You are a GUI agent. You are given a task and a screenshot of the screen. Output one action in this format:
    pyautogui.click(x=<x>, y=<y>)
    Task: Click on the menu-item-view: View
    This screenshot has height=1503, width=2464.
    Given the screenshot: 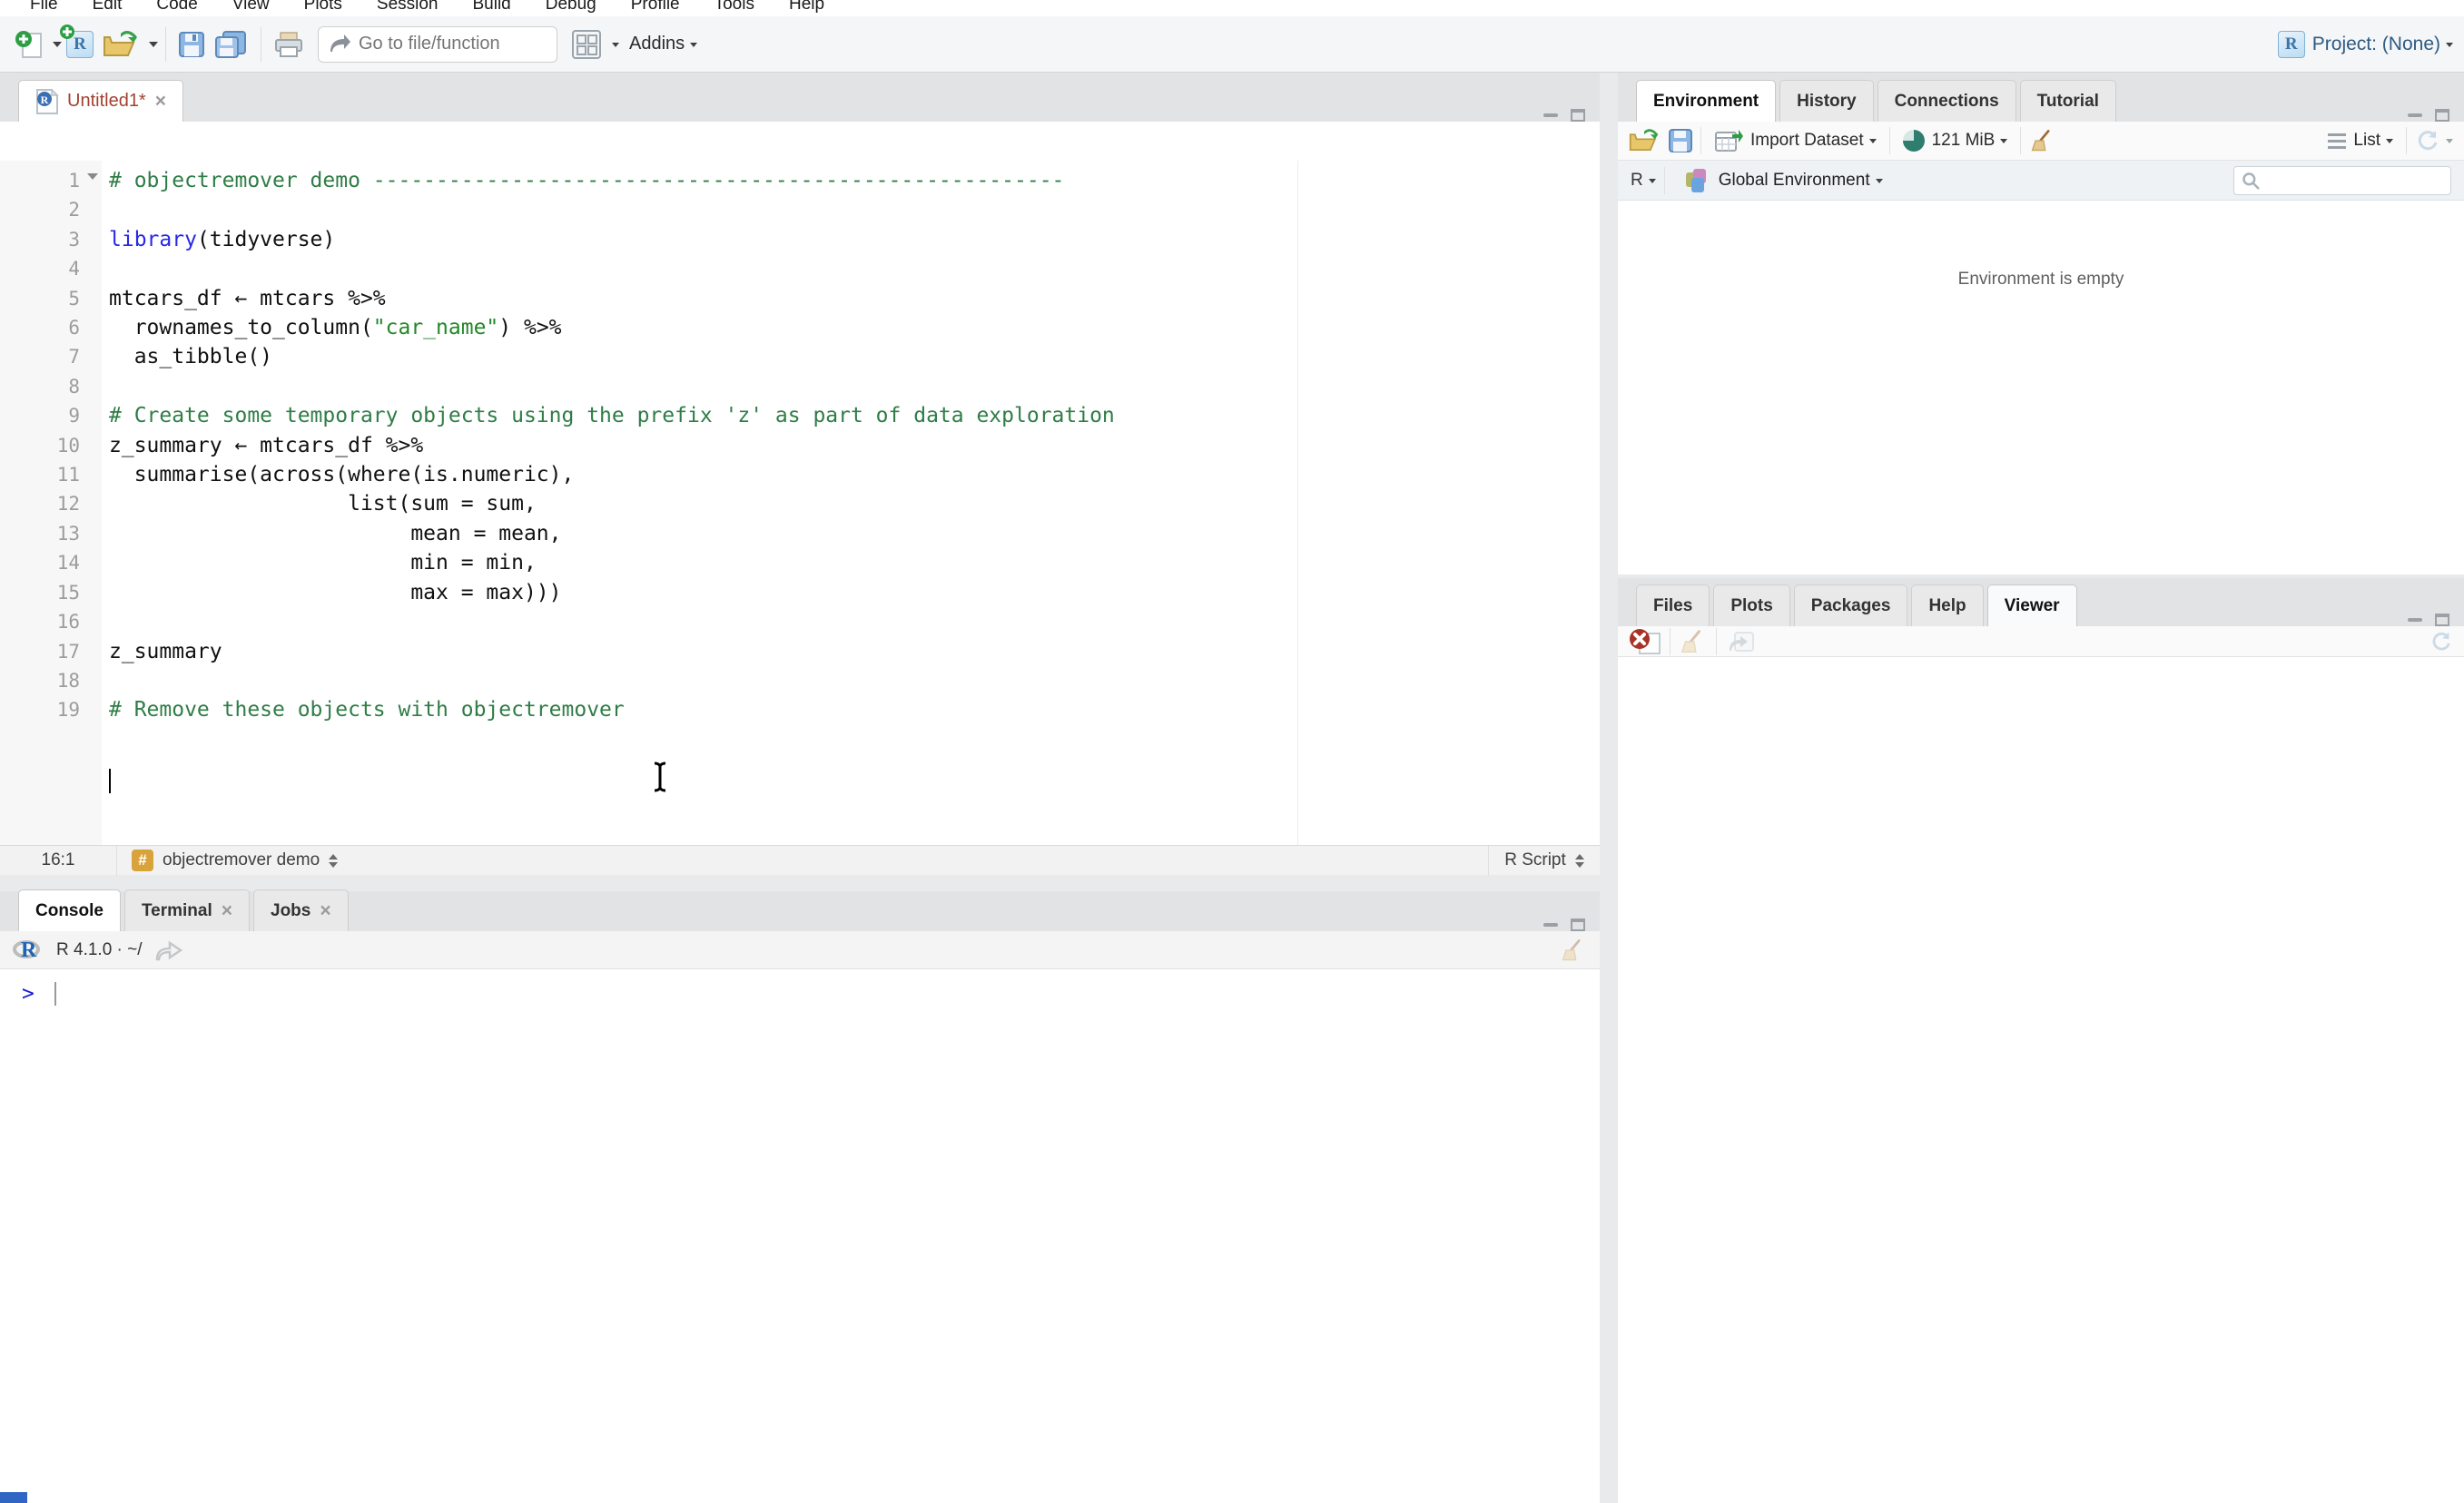 What is the action you would take?
    pyautogui.click(x=251, y=8)
    